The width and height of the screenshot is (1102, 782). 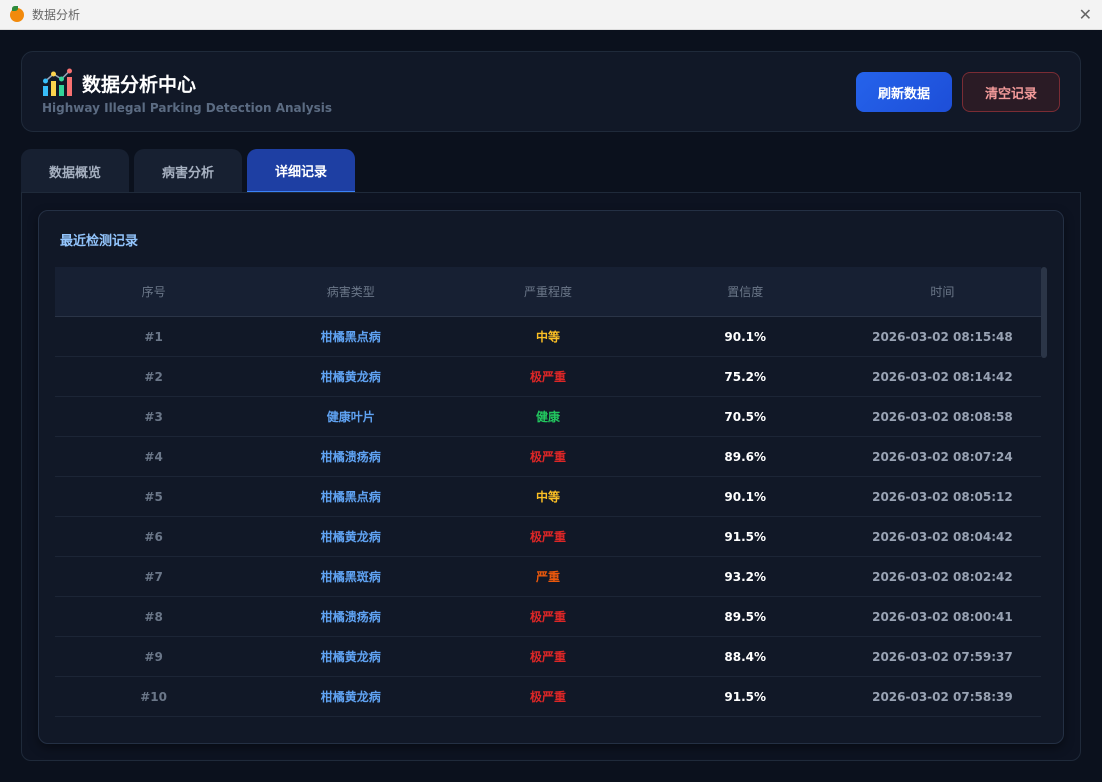 I want to click on record-id: #5, so click(x=153, y=496).